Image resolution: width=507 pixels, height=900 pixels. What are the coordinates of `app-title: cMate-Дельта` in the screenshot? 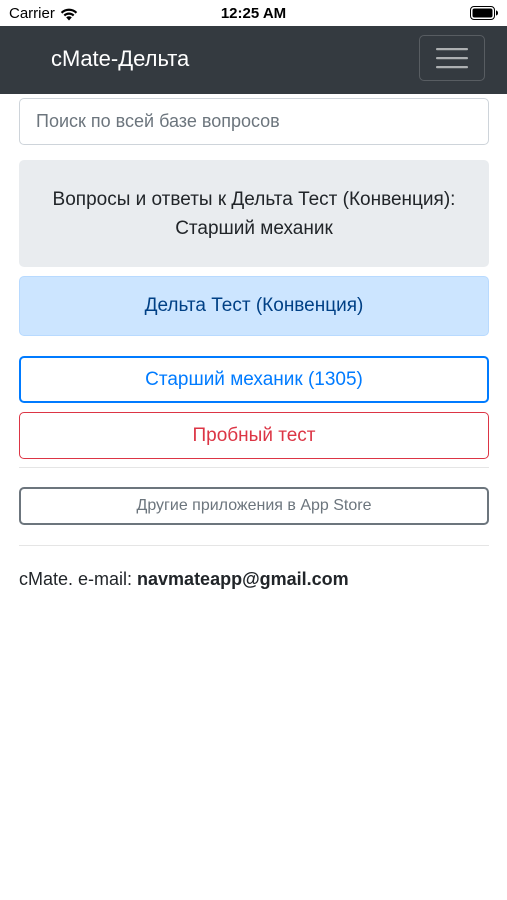 It's located at (120, 59).